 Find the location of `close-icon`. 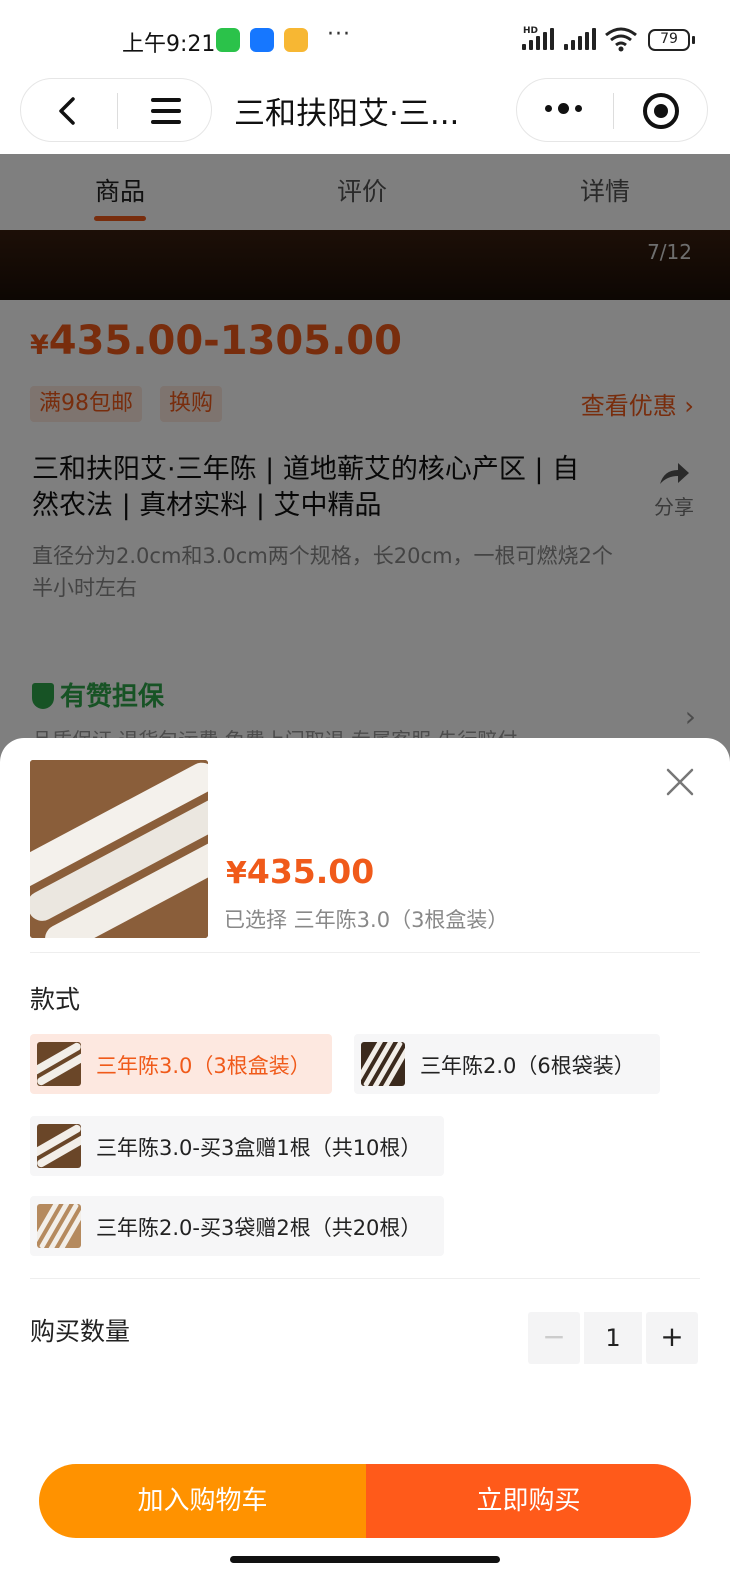

close-icon is located at coordinates (680, 782).